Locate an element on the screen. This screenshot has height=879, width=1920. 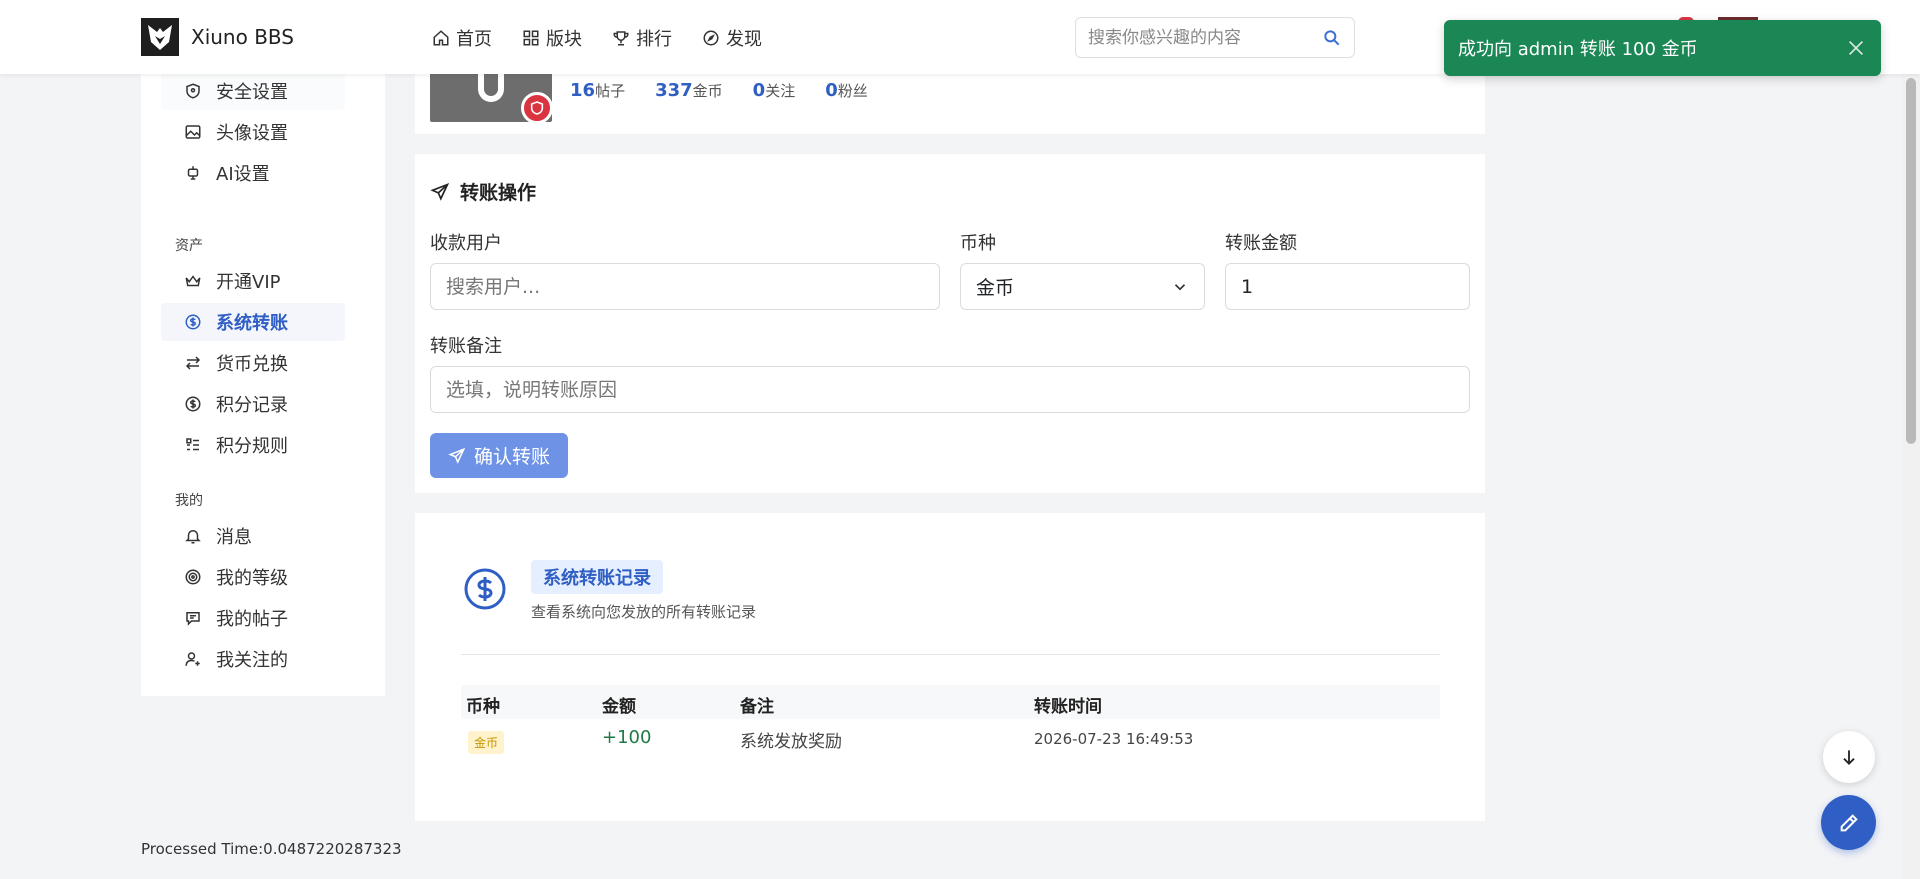
note-cell: 系统发放奖励 is located at coordinates (791, 742).